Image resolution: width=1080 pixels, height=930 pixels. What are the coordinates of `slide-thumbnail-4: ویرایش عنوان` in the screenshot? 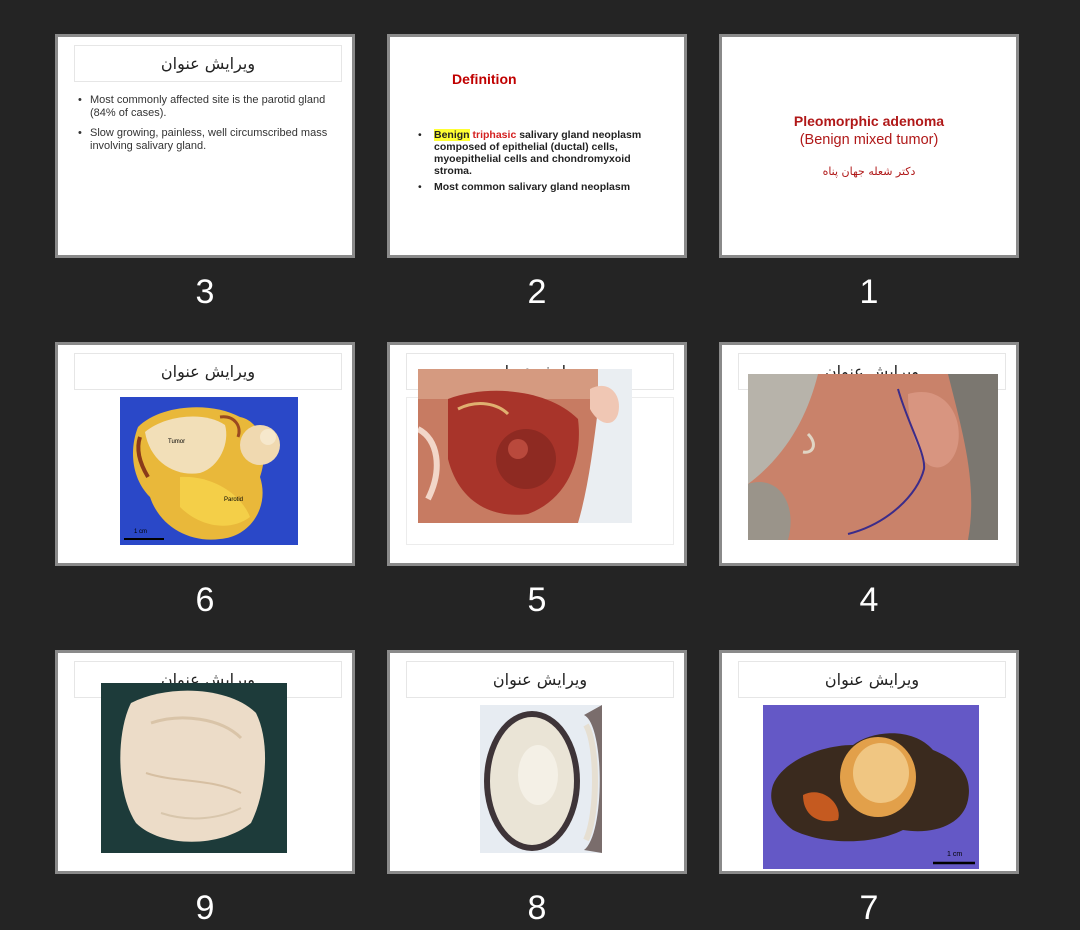 It's located at (869, 454).